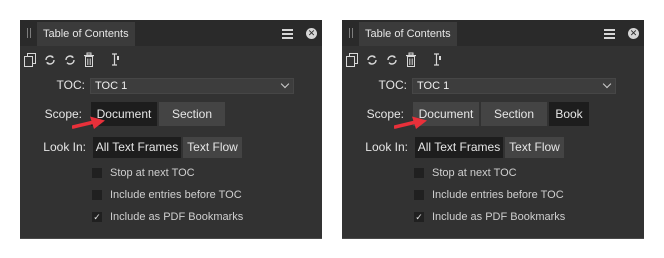 The width and height of the screenshot is (664, 258). Describe the element at coordinates (569, 114) in the screenshot. I see `scope-book-option: Book` at that location.